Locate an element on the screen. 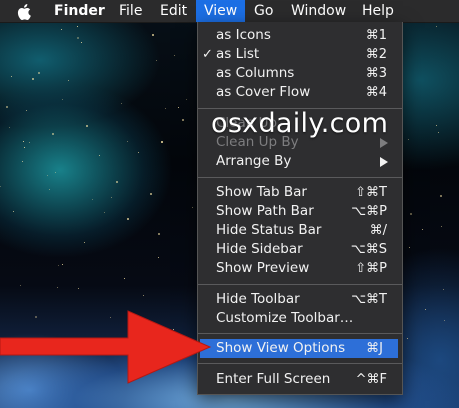 The width and height of the screenshot is (459, 408). menu-item-shortcut: ⌘4 is located at coordinates (376, 92).